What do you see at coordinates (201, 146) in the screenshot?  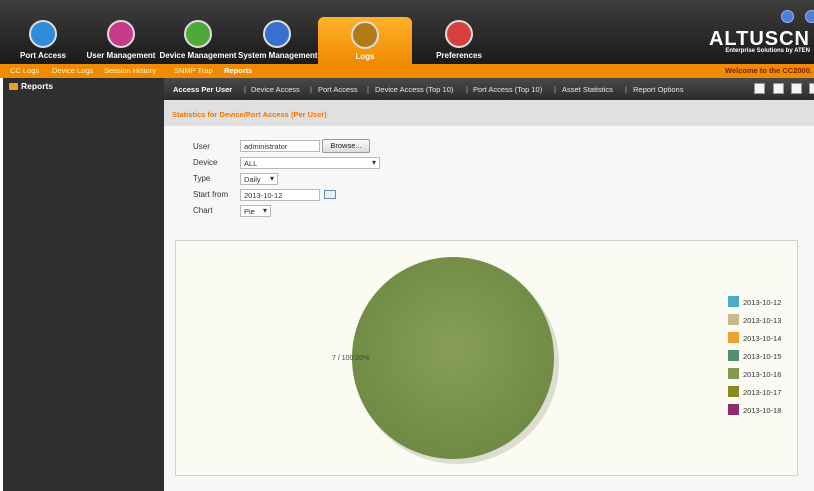 I see `user-label: User` at bounding box center [201, 146].